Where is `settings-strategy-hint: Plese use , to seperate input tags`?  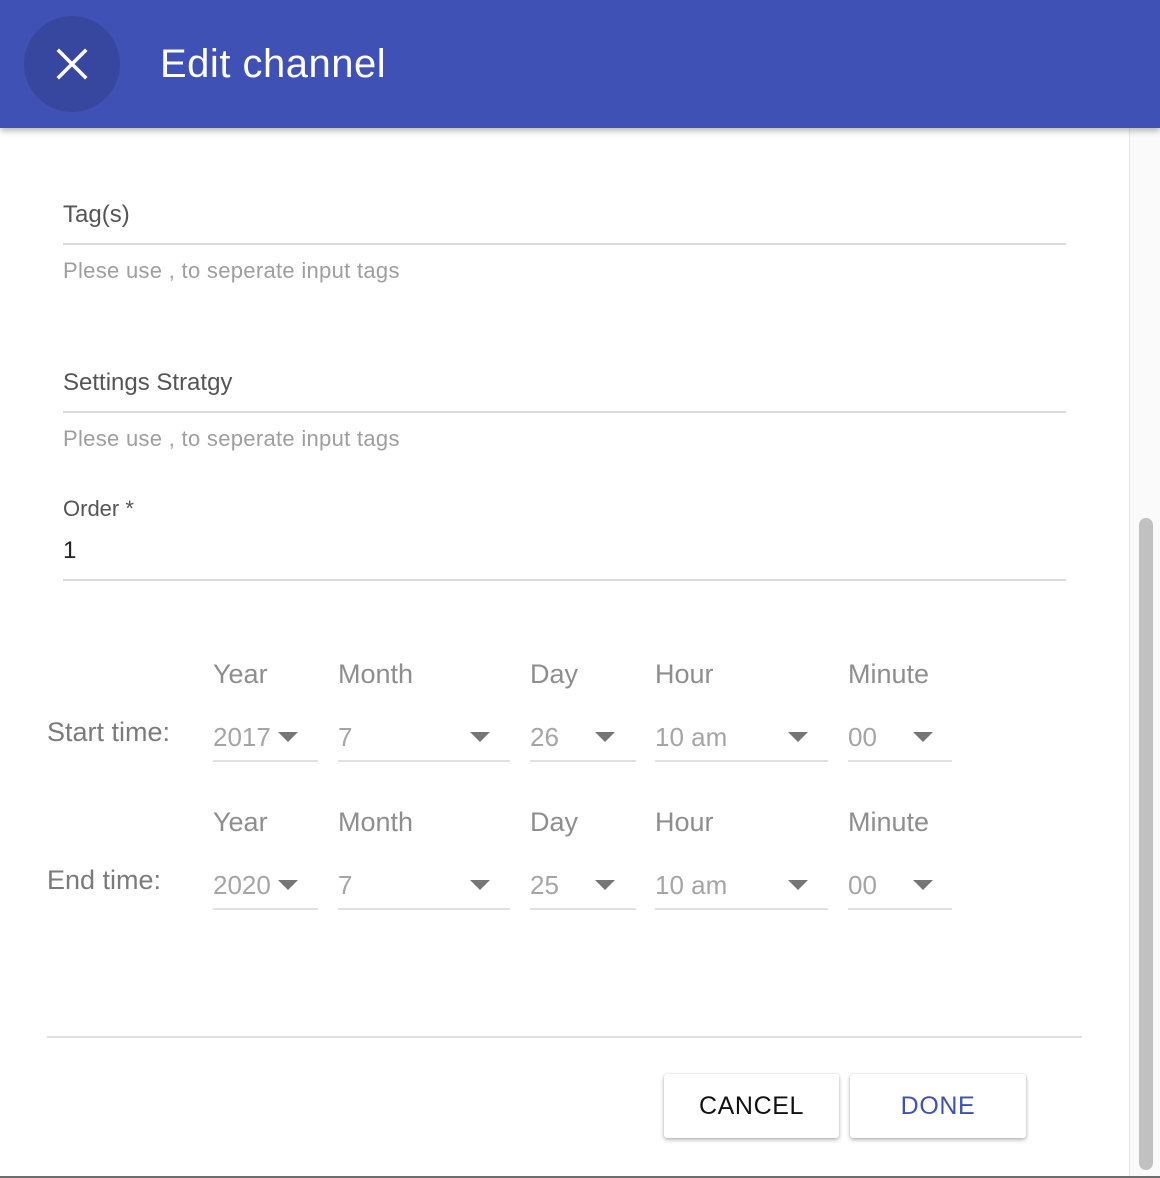 settings-strategy-hint: Plese use , to seperate input tags is located at coordinates (231, 438).